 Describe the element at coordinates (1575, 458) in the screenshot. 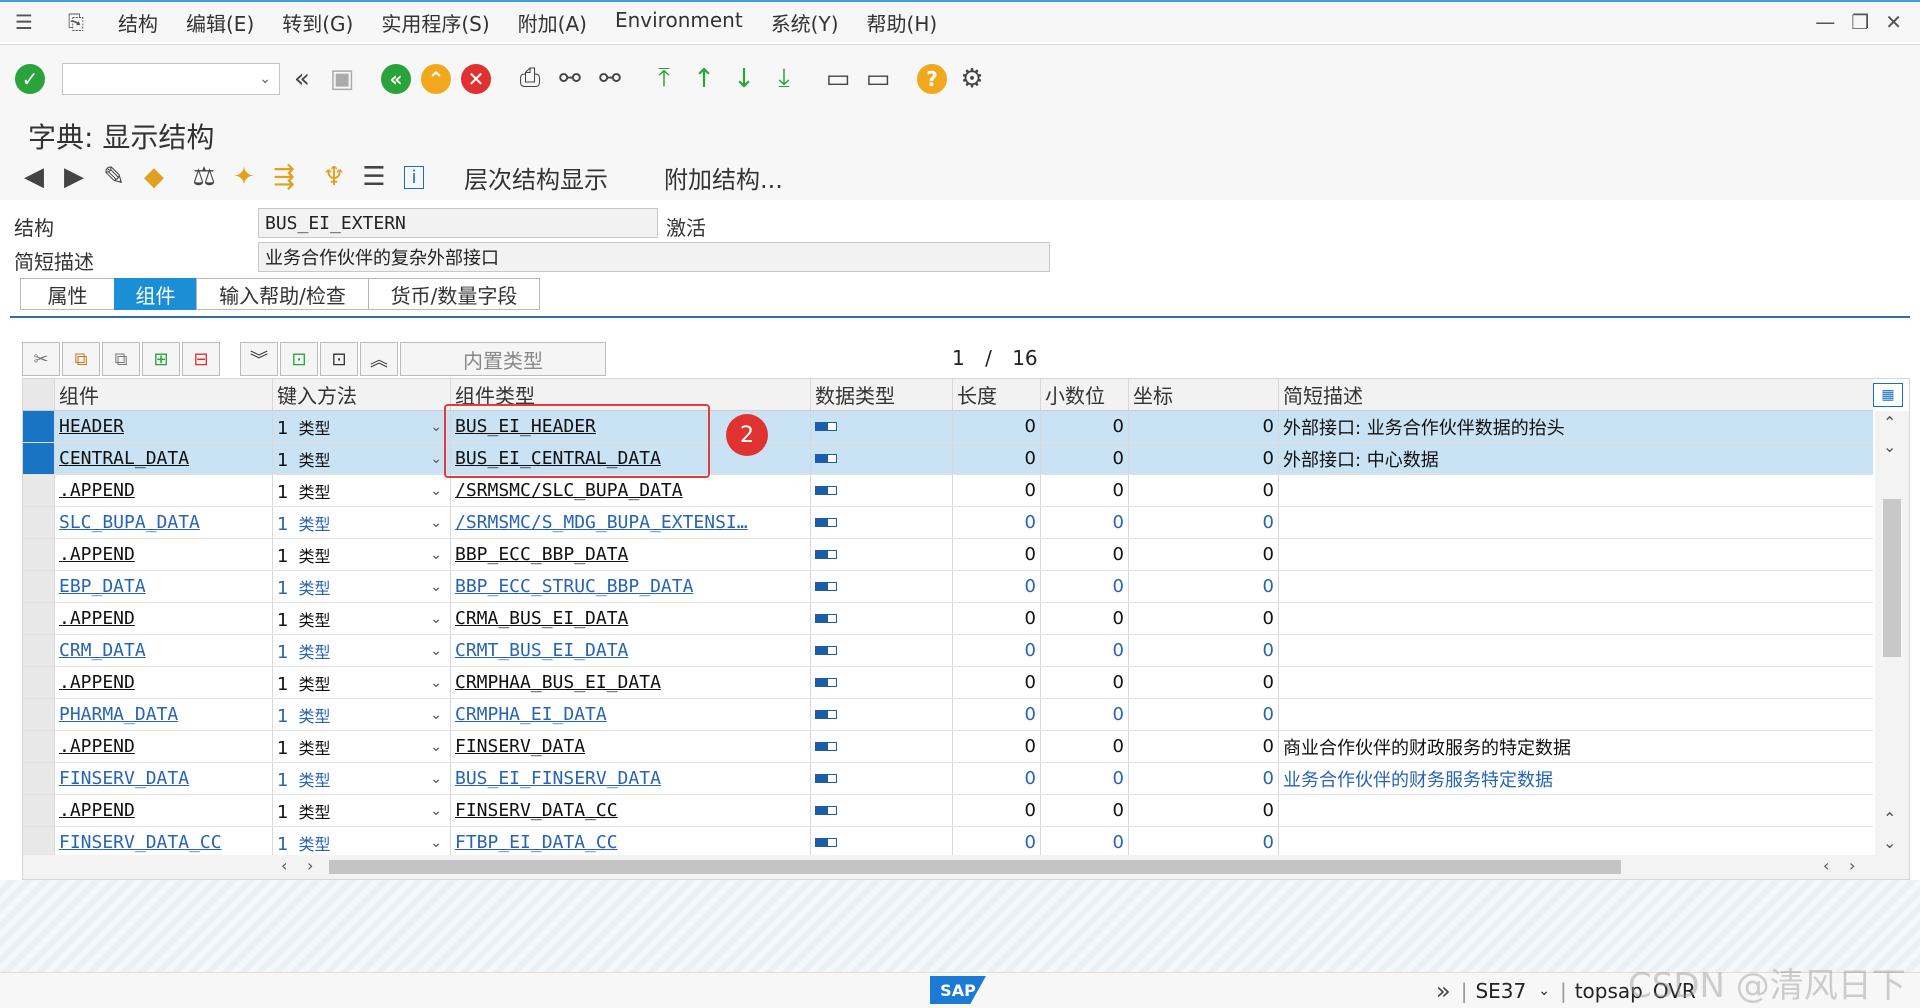

I see `short-description-cell: 外部接口: 中心数据` at that location.